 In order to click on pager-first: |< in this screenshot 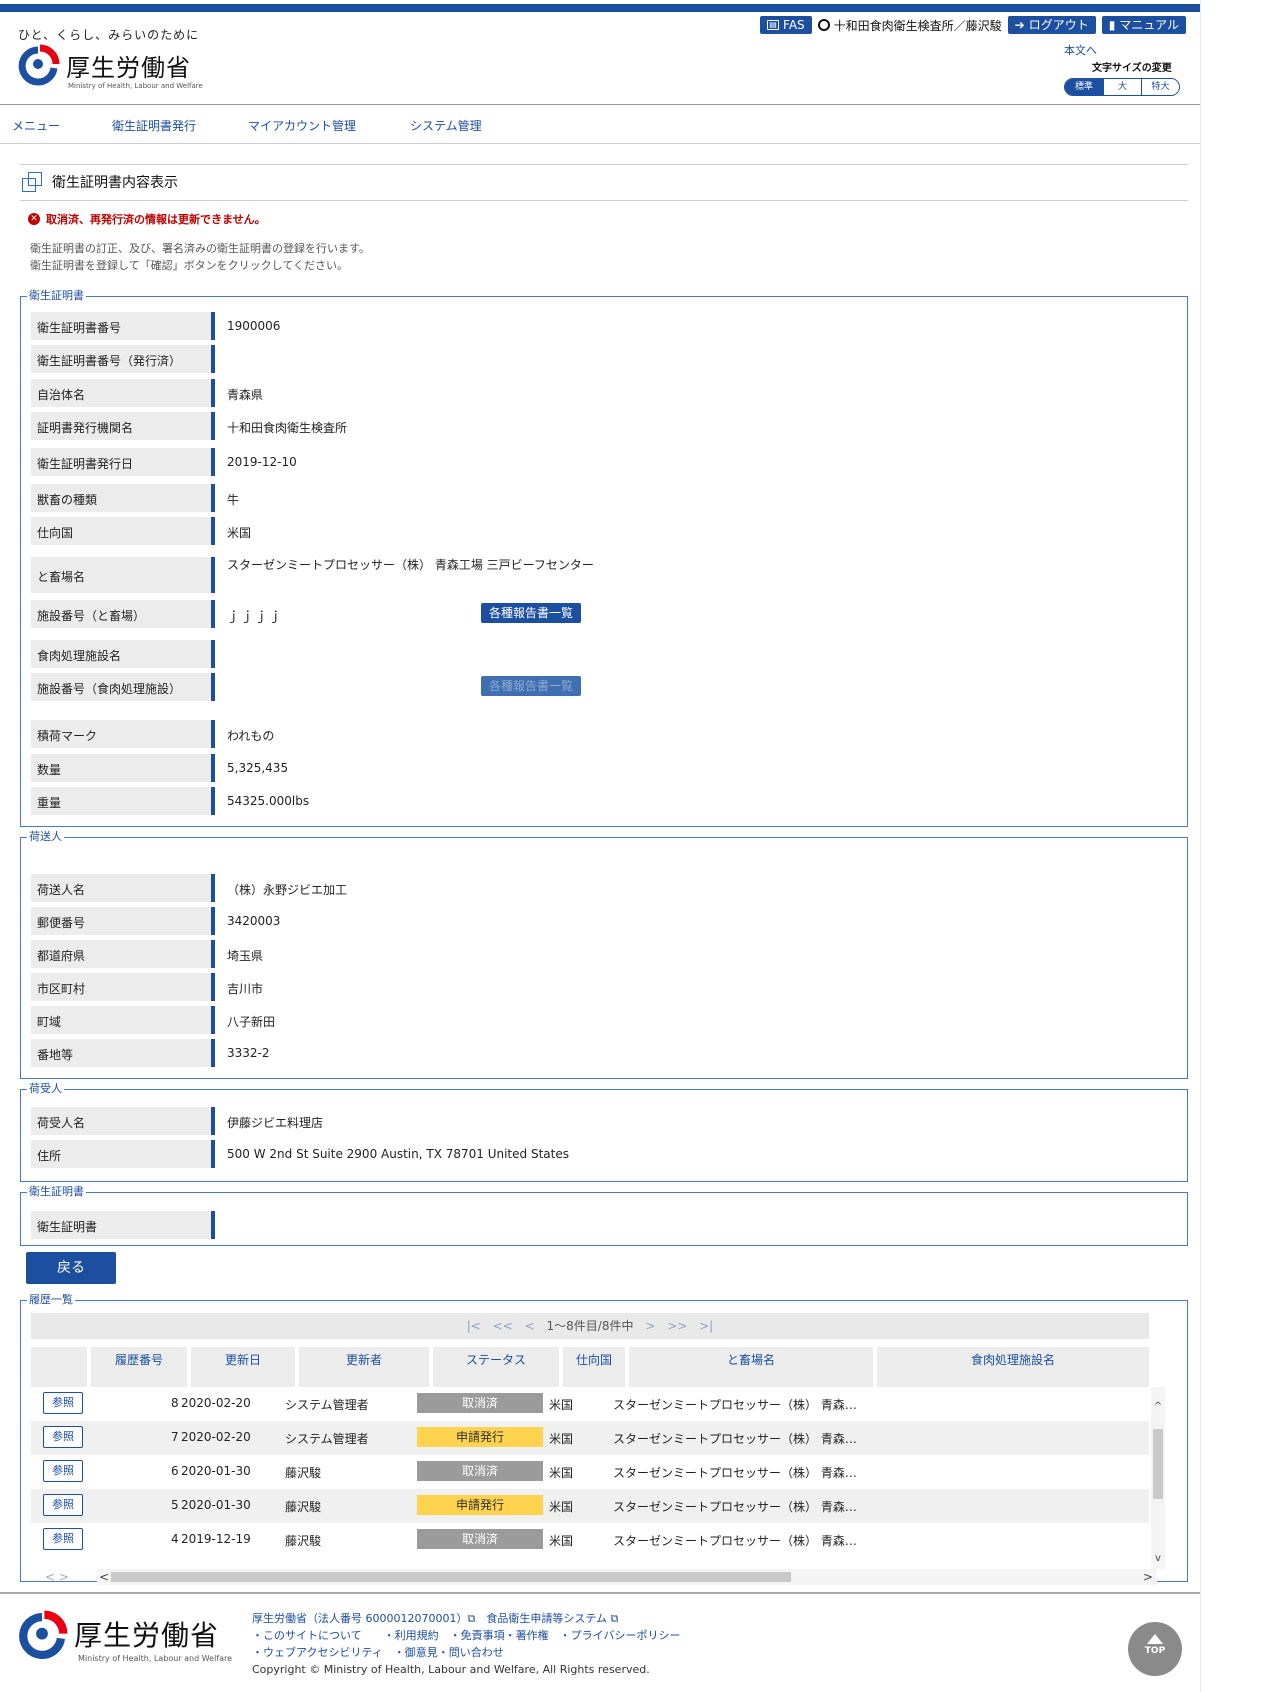, I will do `click(474, 1326)`.